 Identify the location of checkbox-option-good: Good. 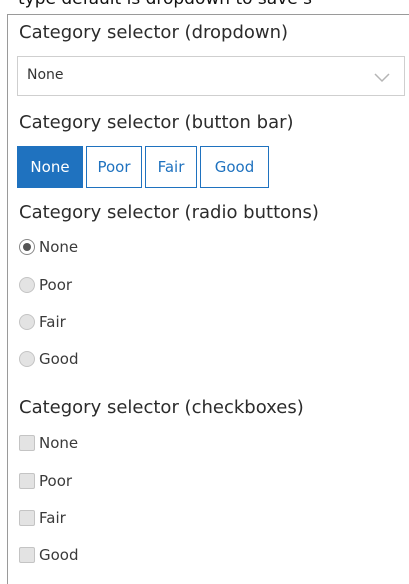
(49, 555).